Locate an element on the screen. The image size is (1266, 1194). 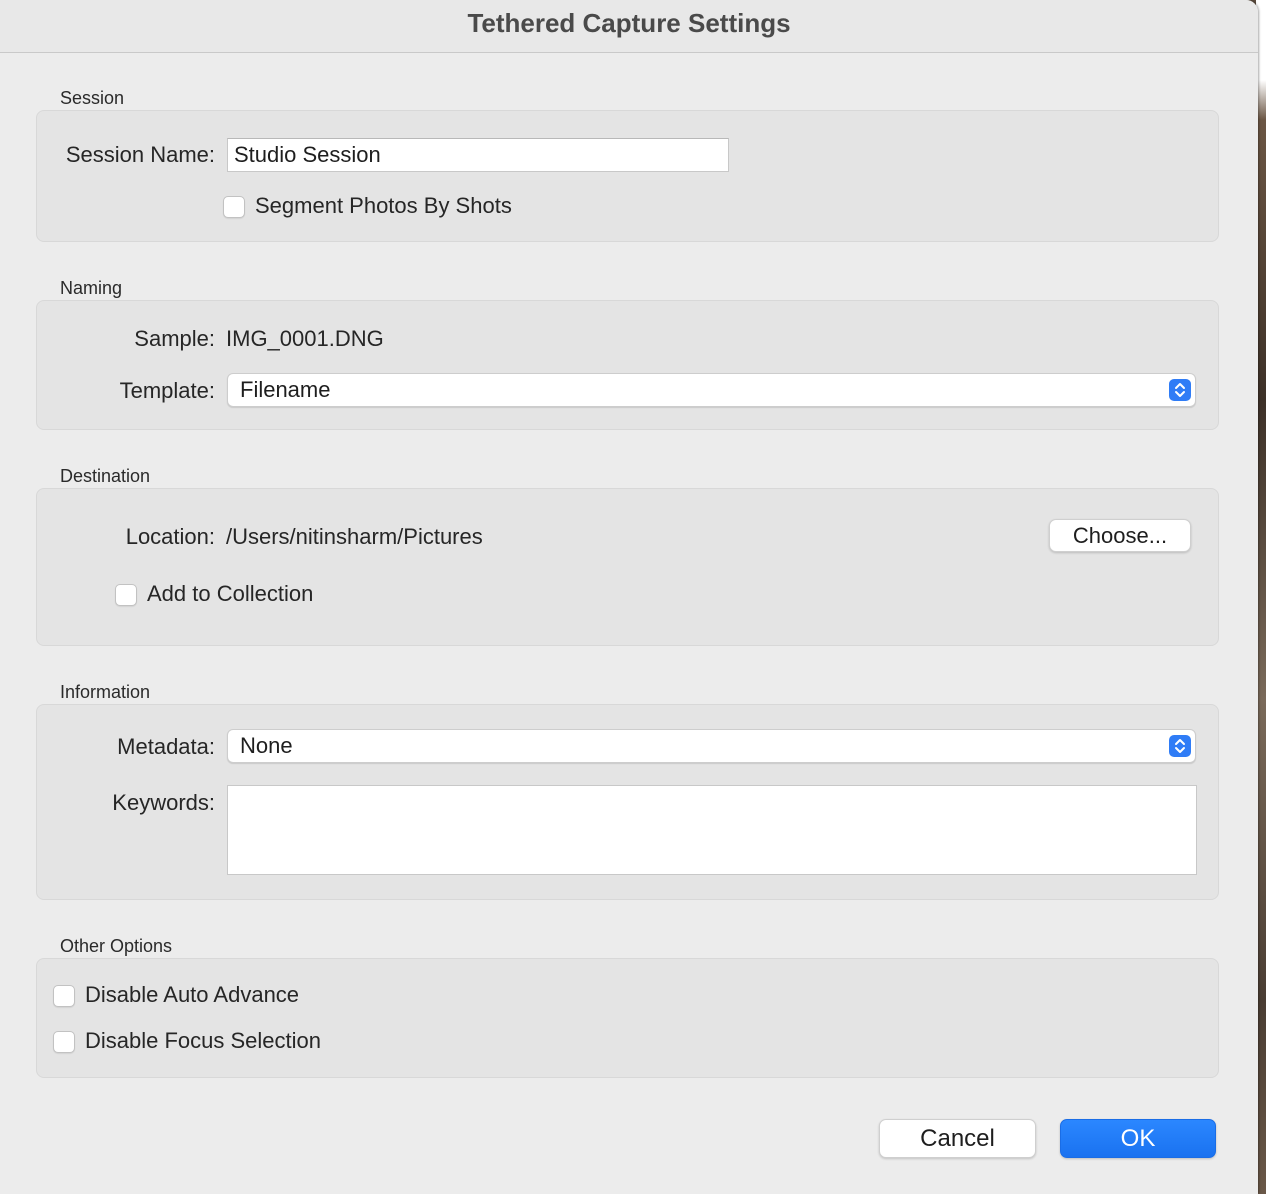
keywords-label: Keywords: is located at coordinates (163, 802).